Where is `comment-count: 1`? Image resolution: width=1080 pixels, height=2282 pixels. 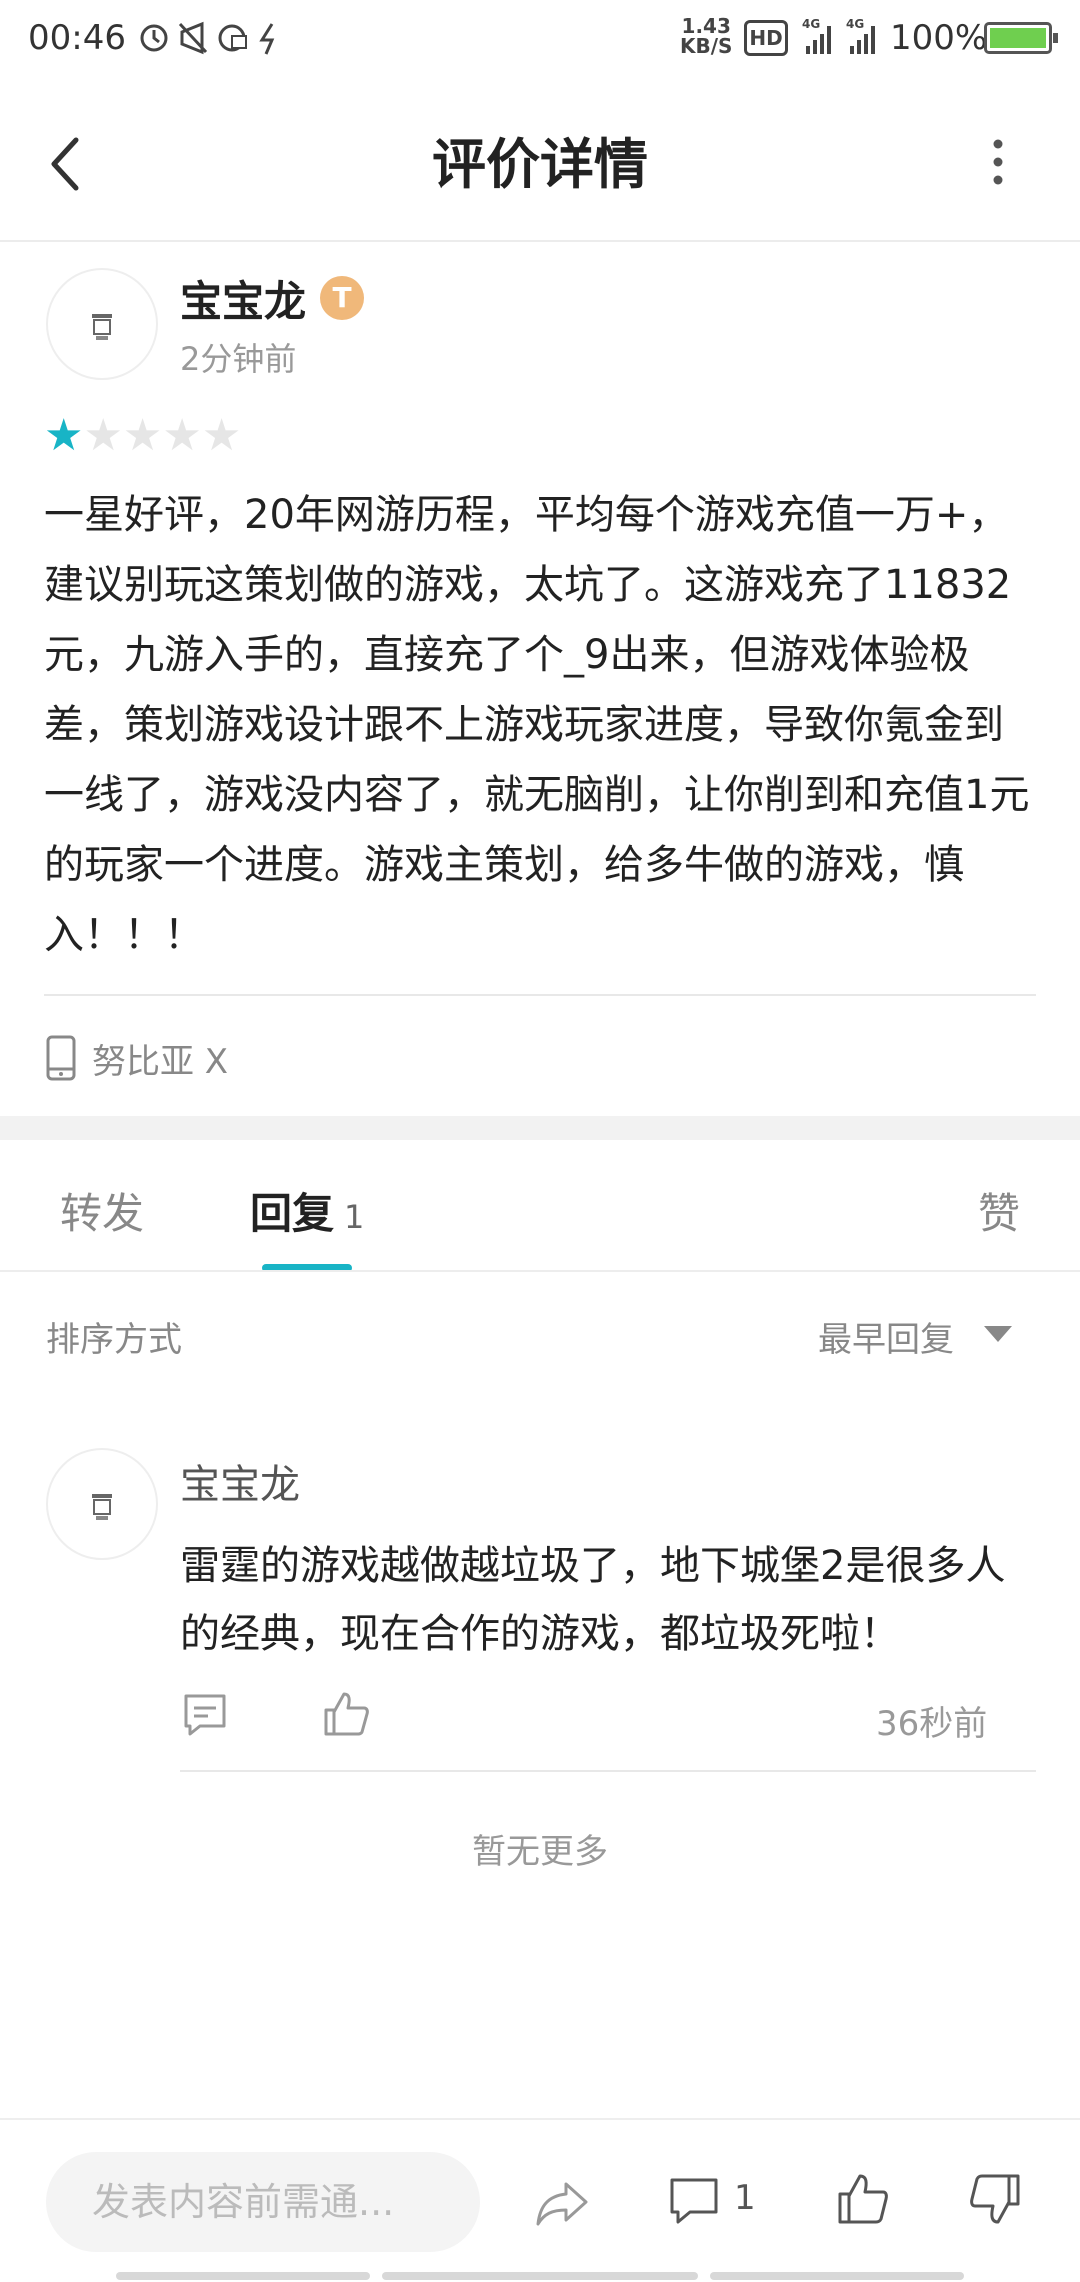 comment-count: 1 is located at coordinates (745, 2198).